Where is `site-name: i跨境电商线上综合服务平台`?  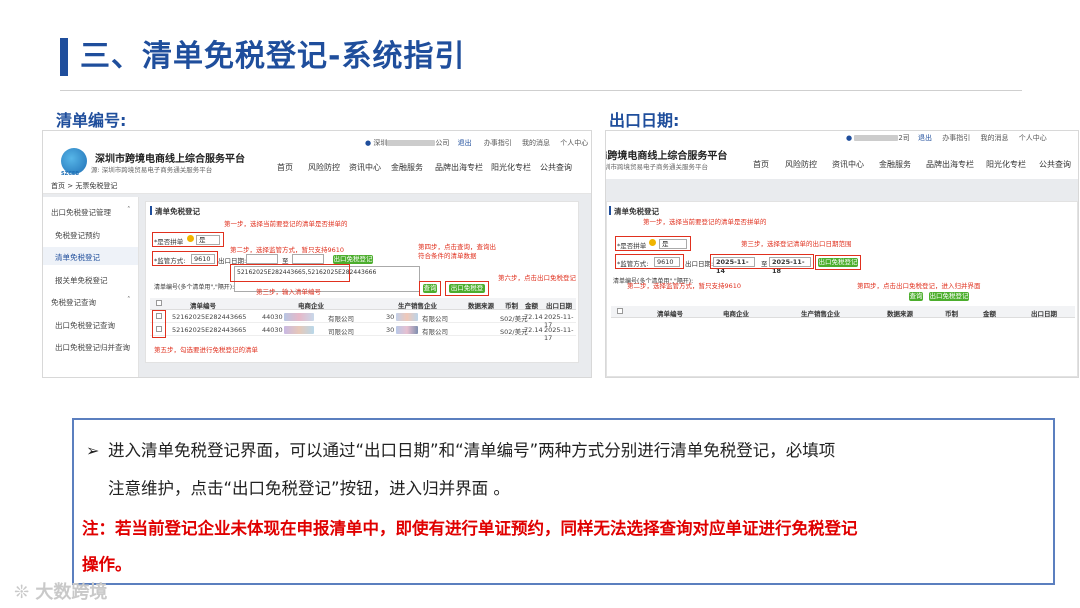
site-name: i跨境电商线上综合服务平台 is located at coordinates (666, 156).